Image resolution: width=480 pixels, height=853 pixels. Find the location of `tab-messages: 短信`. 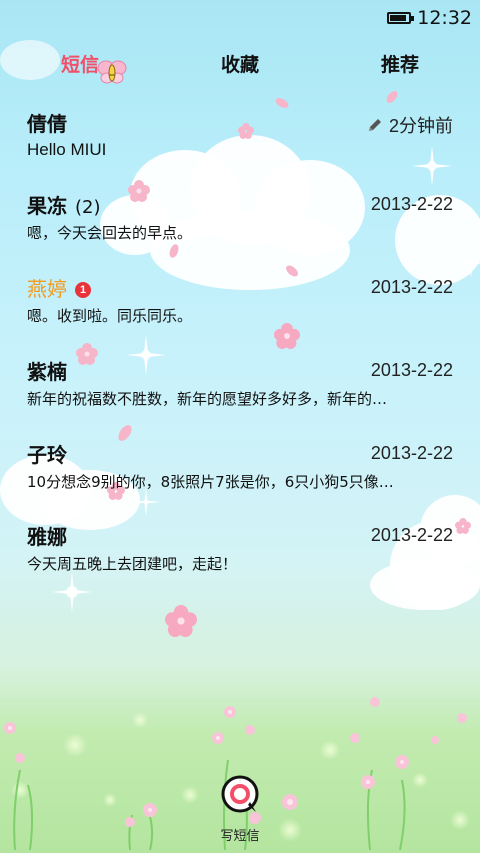

tab-messages: 短信 is located at coordinates (80, 63).